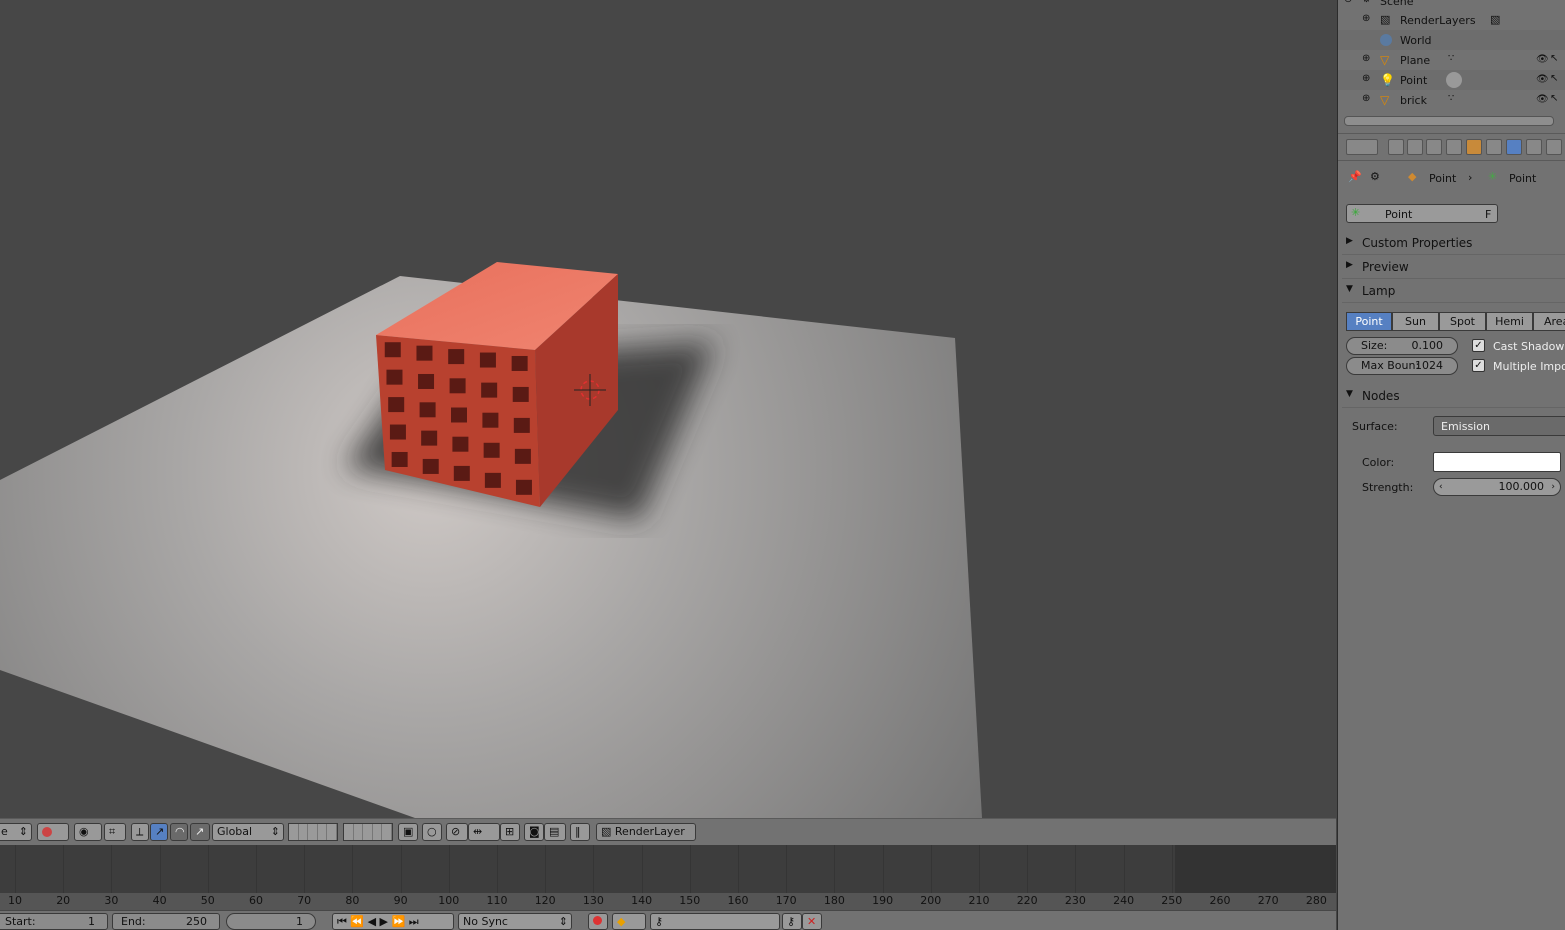 This screenshot has width=1565, height=930. I want to click on pin-icon: 📌, so click(1355, 176).